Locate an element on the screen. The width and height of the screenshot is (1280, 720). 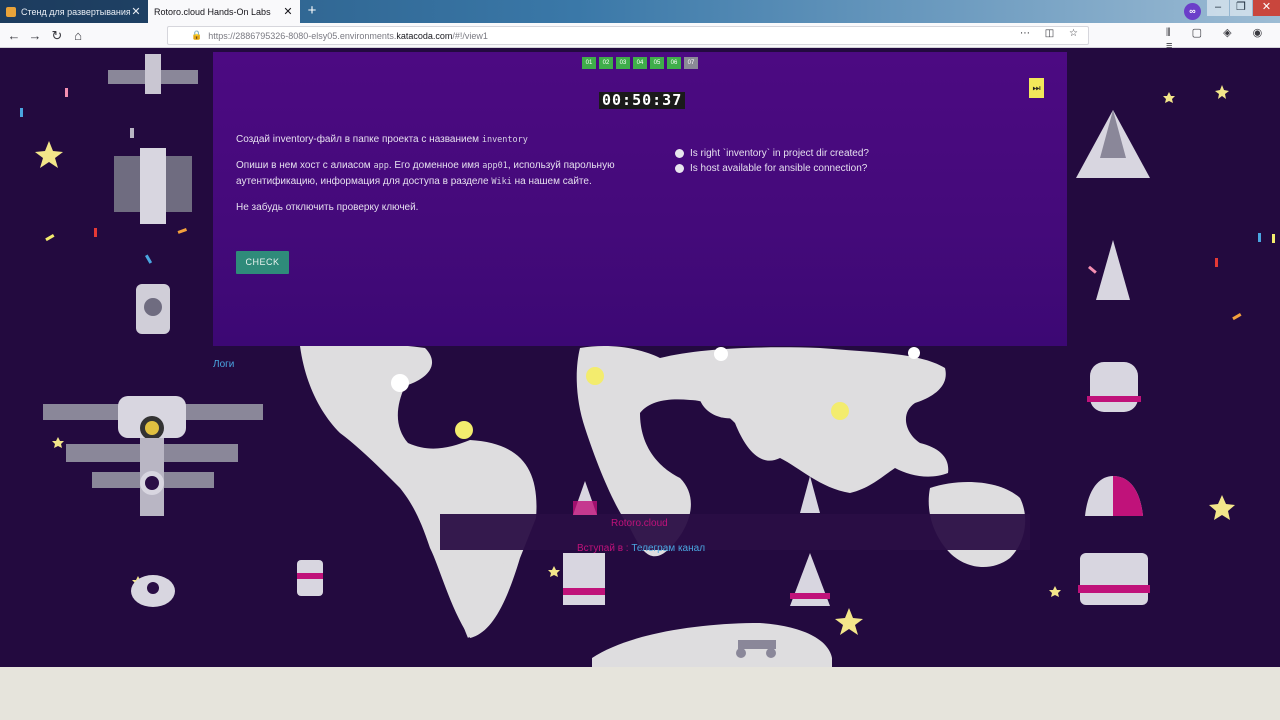
brand-name: Rotoro.cloud is located at coordinates (639, 523).